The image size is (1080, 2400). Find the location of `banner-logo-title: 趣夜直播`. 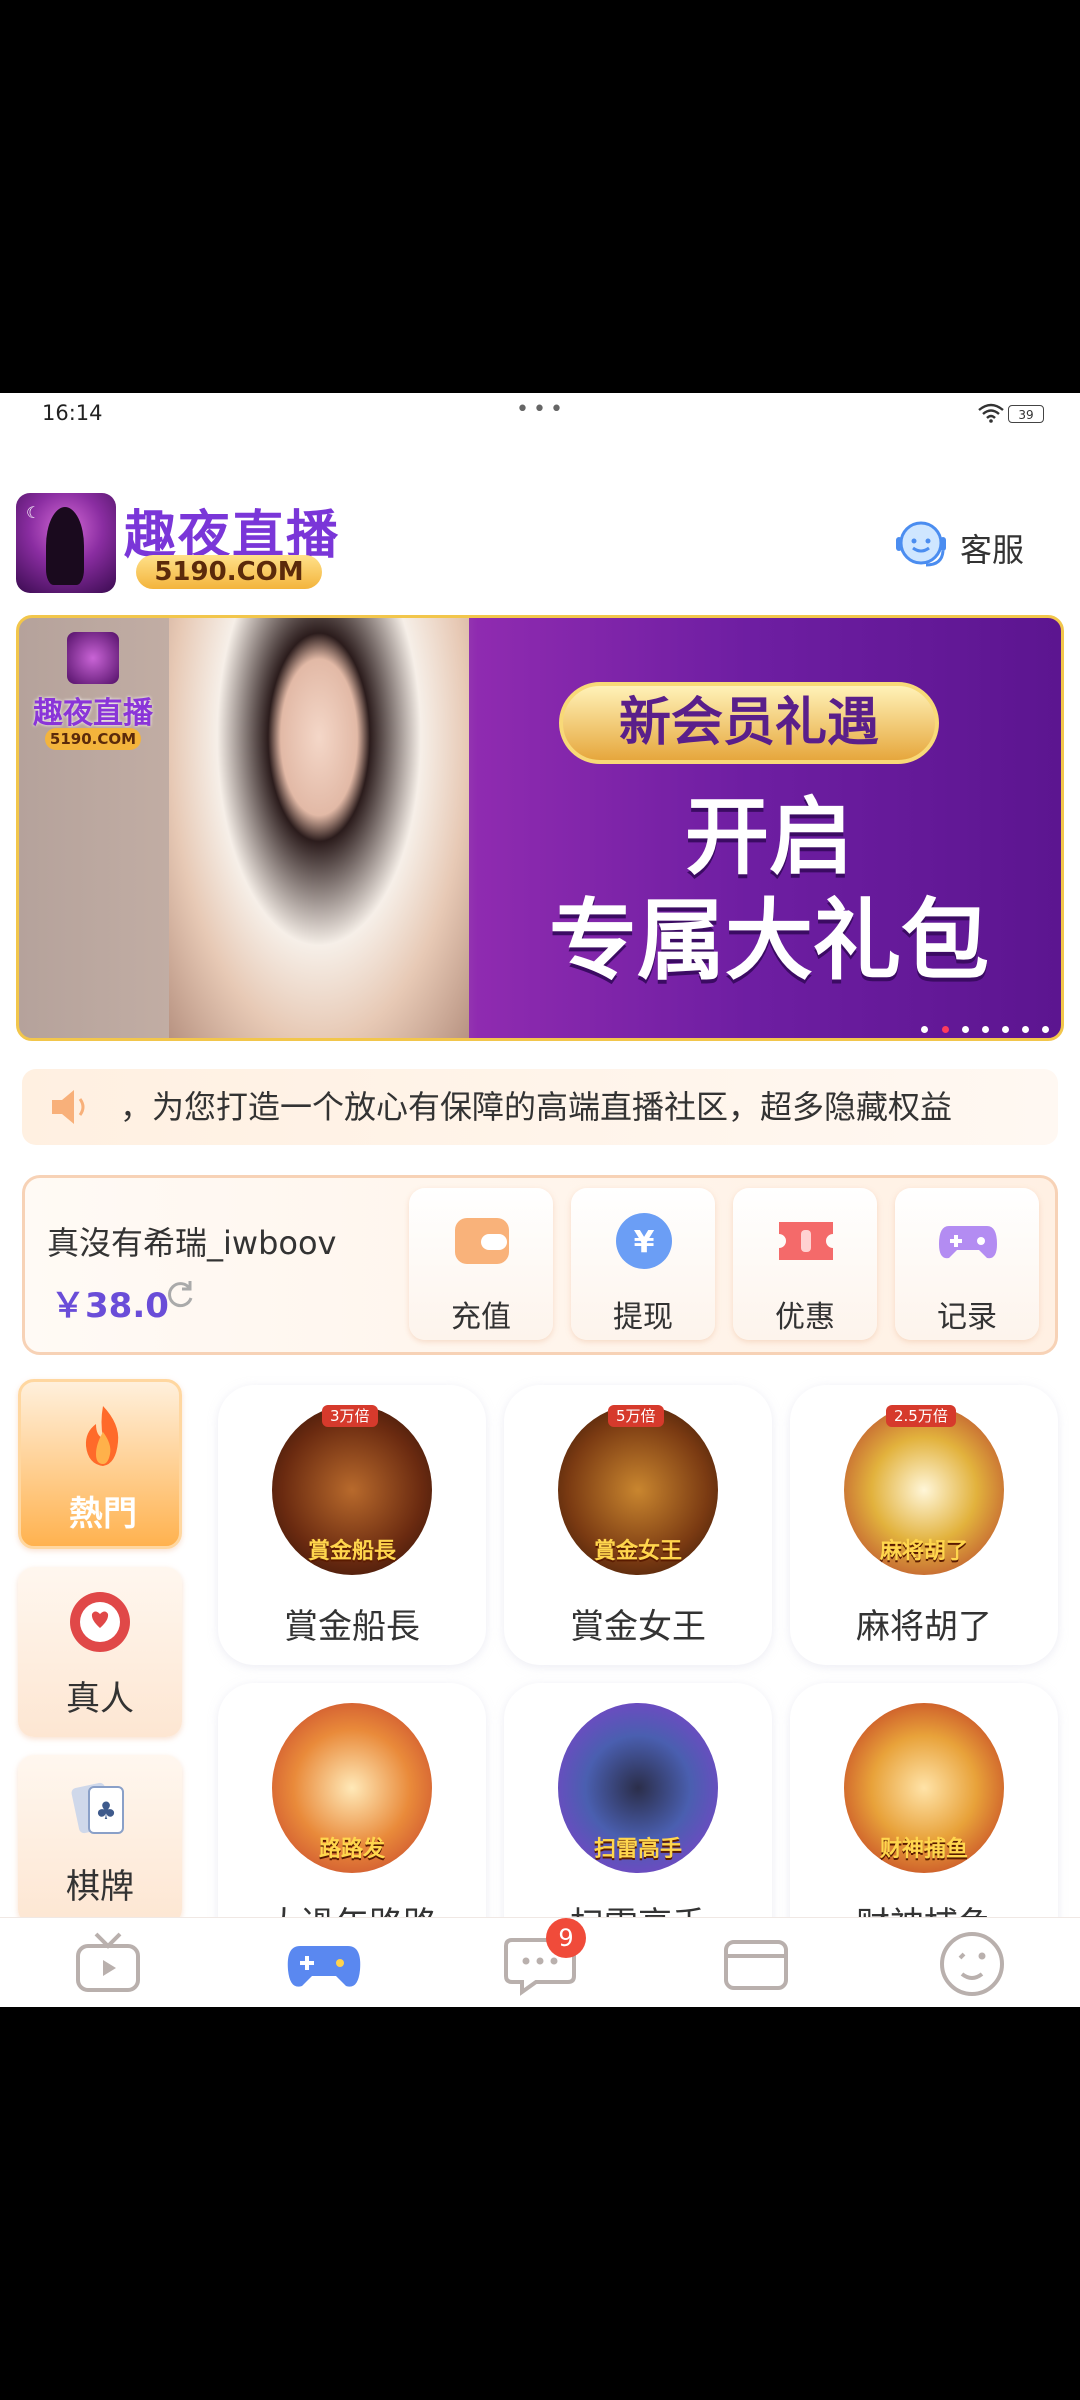

banner-logo-title: 趣夜直播 is located at coordinates (93, 713).